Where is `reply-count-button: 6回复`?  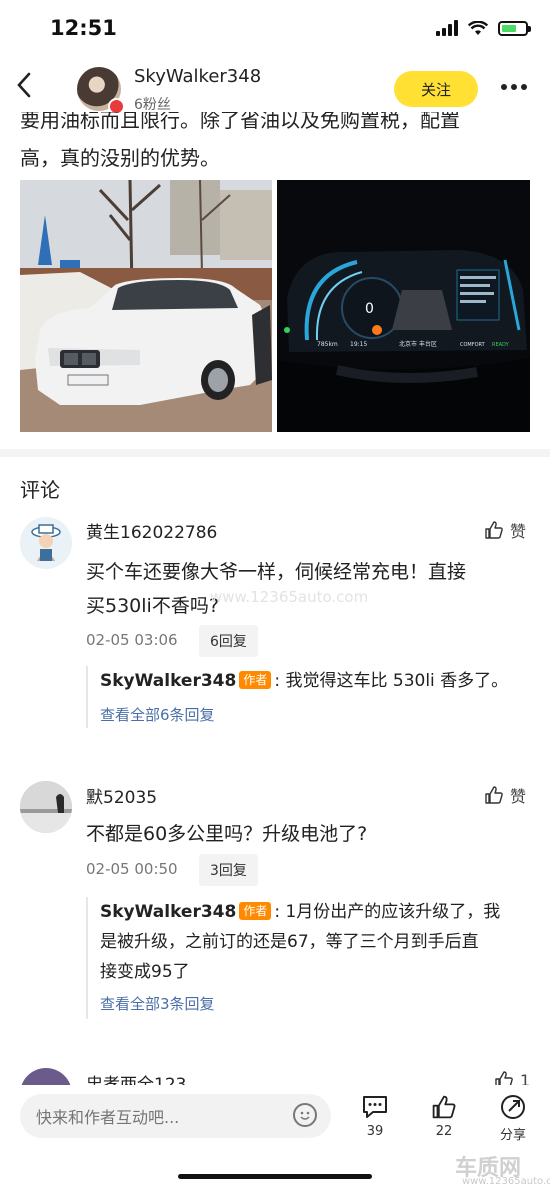
reply-count-button: 6回复 is located at coordinates (228, 641).